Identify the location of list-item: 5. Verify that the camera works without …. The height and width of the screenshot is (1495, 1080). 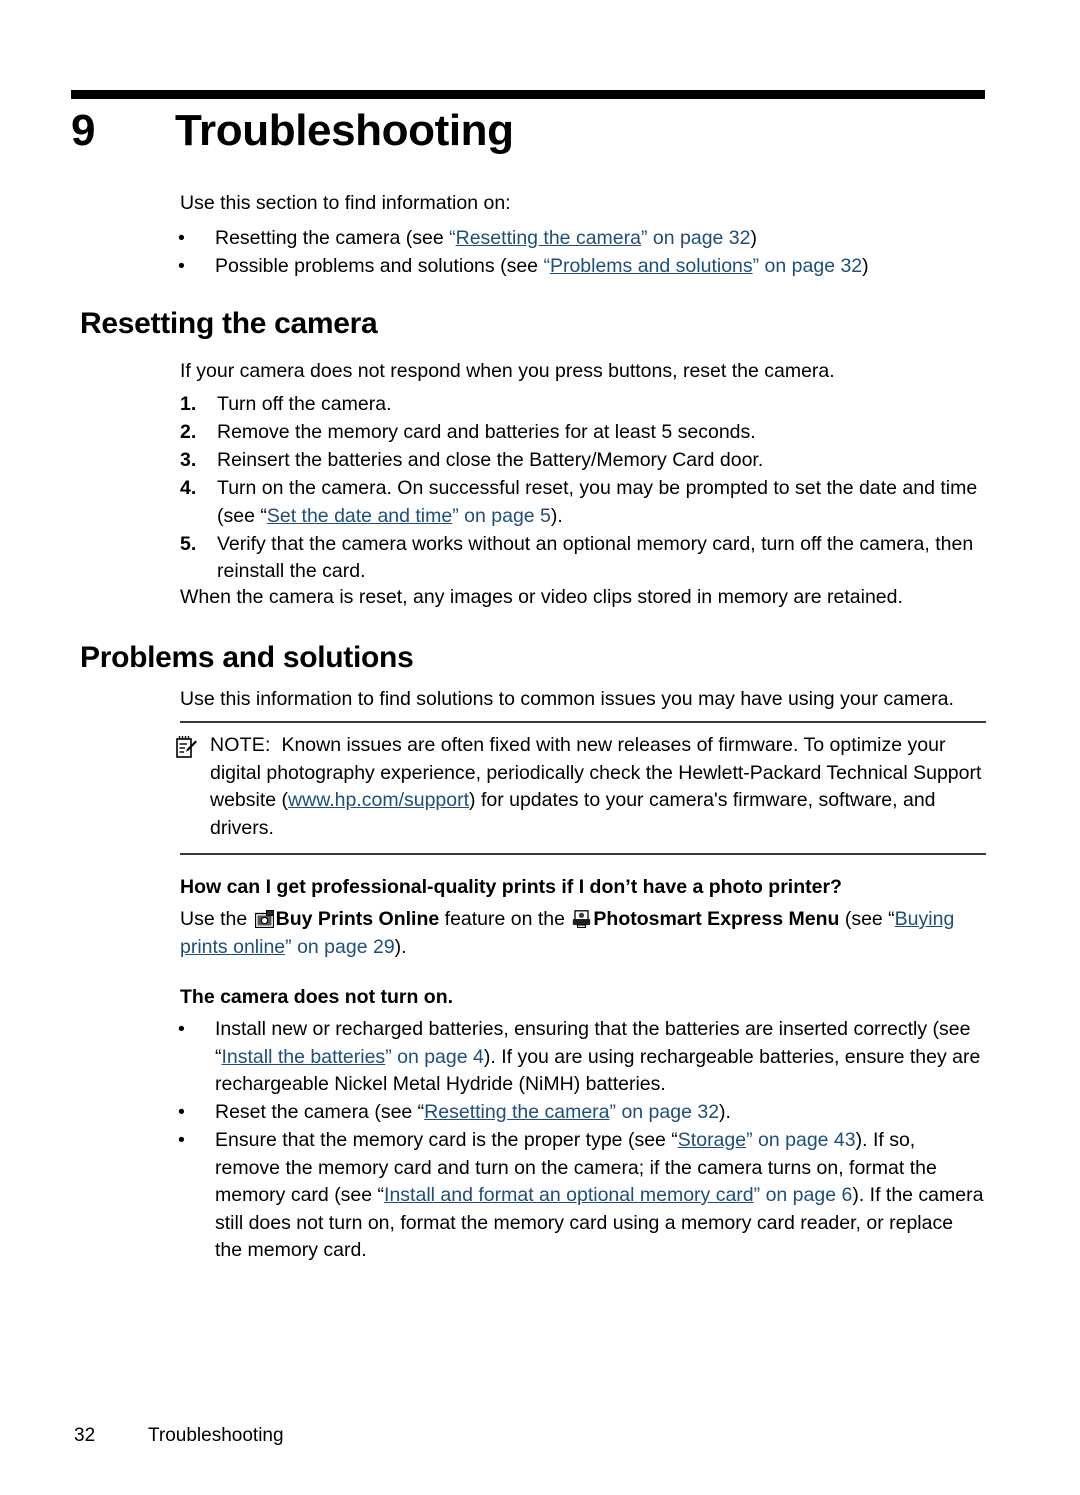
(583, 558).